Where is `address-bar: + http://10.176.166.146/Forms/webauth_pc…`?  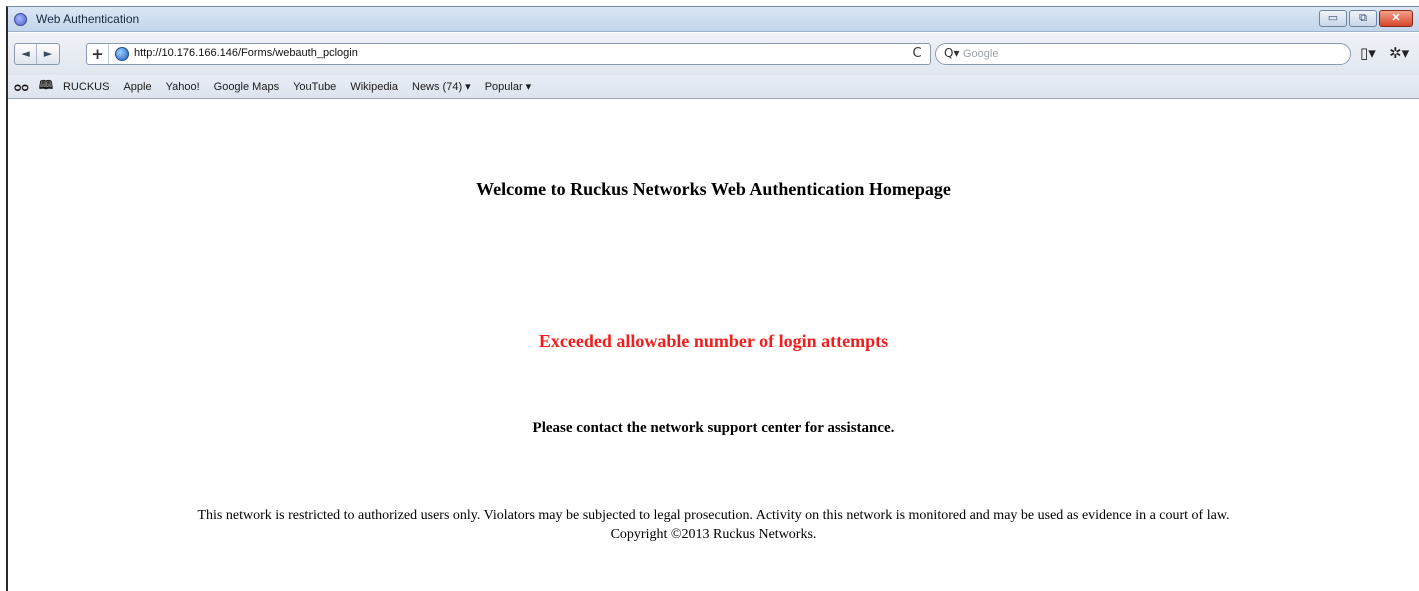 address-bar: + http://10.176.166.146/Forms/webauth_pc… is located at coordinates (508, 54).